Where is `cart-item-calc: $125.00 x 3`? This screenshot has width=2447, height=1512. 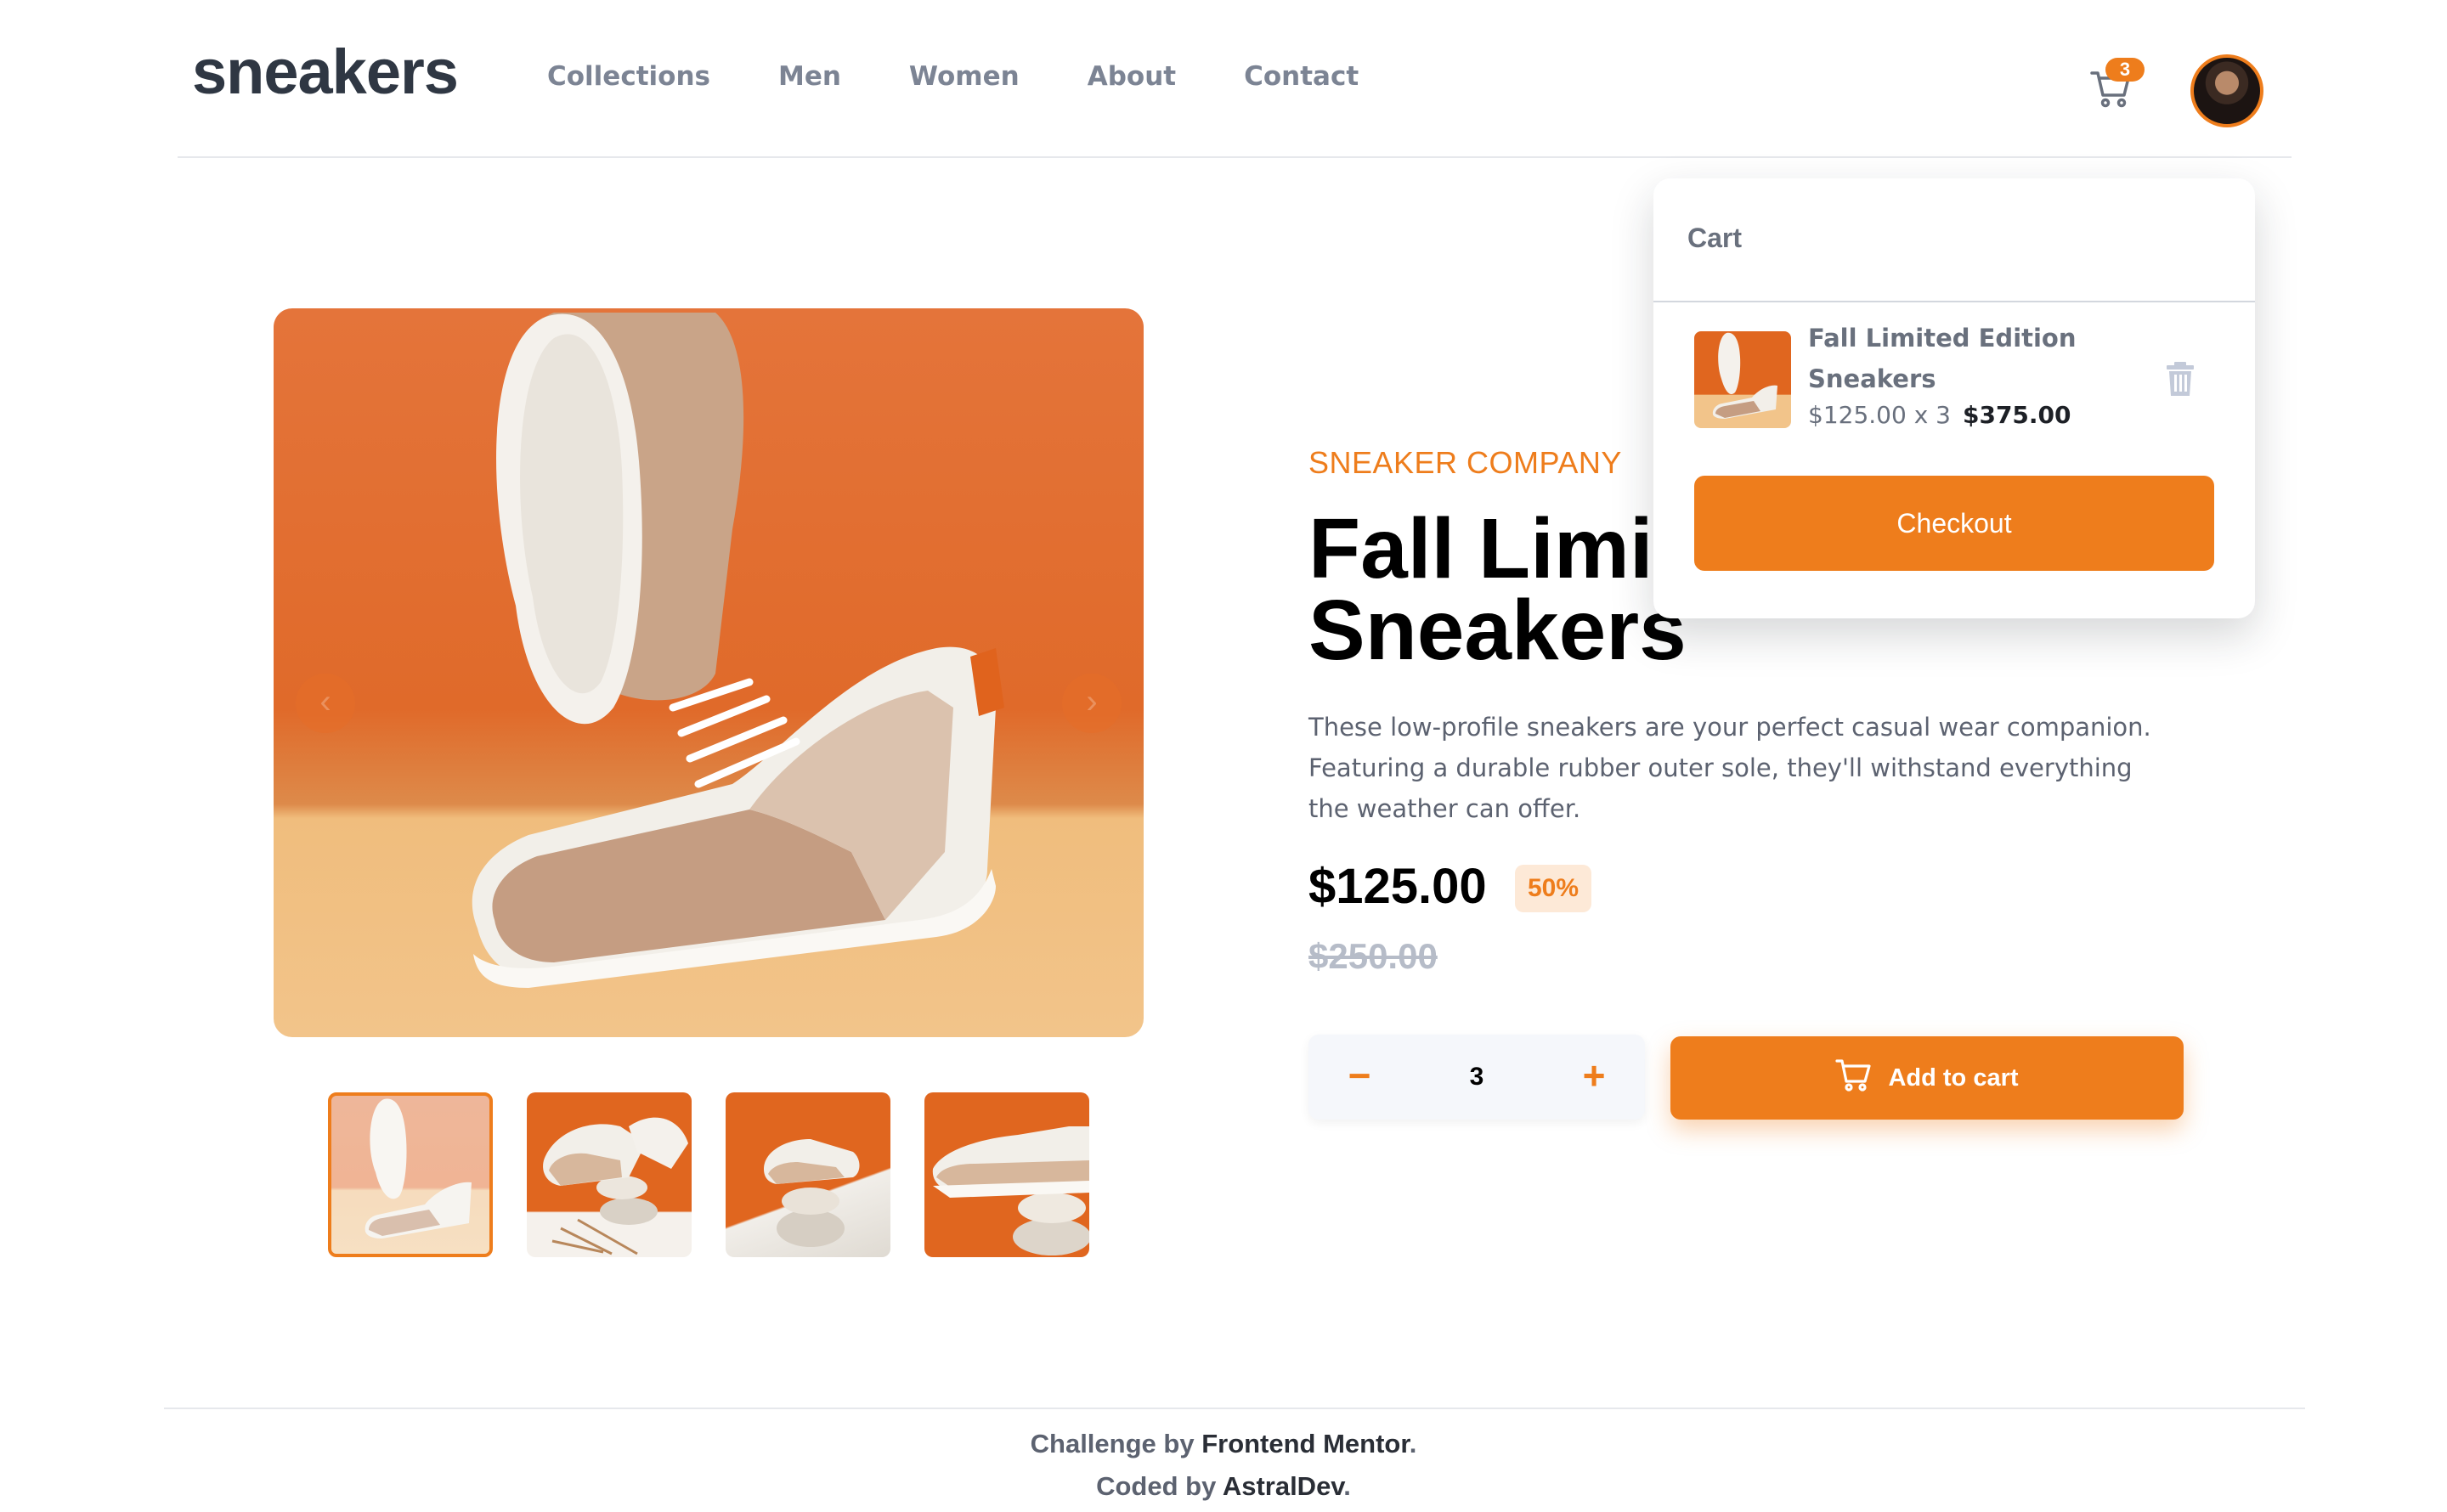
cart-item-calc: $125.00 x 3 is located at coordinates (1879, 415).